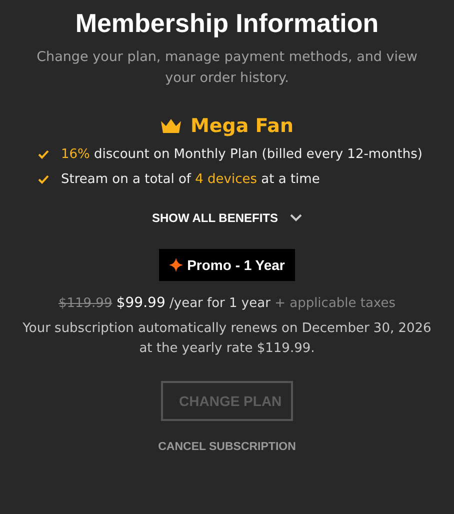 The height and width of the screenshot is (514, 454). I want to click on cancel-subscription-link: CANCEL SUBSCRIPTION, so click(227, 447).